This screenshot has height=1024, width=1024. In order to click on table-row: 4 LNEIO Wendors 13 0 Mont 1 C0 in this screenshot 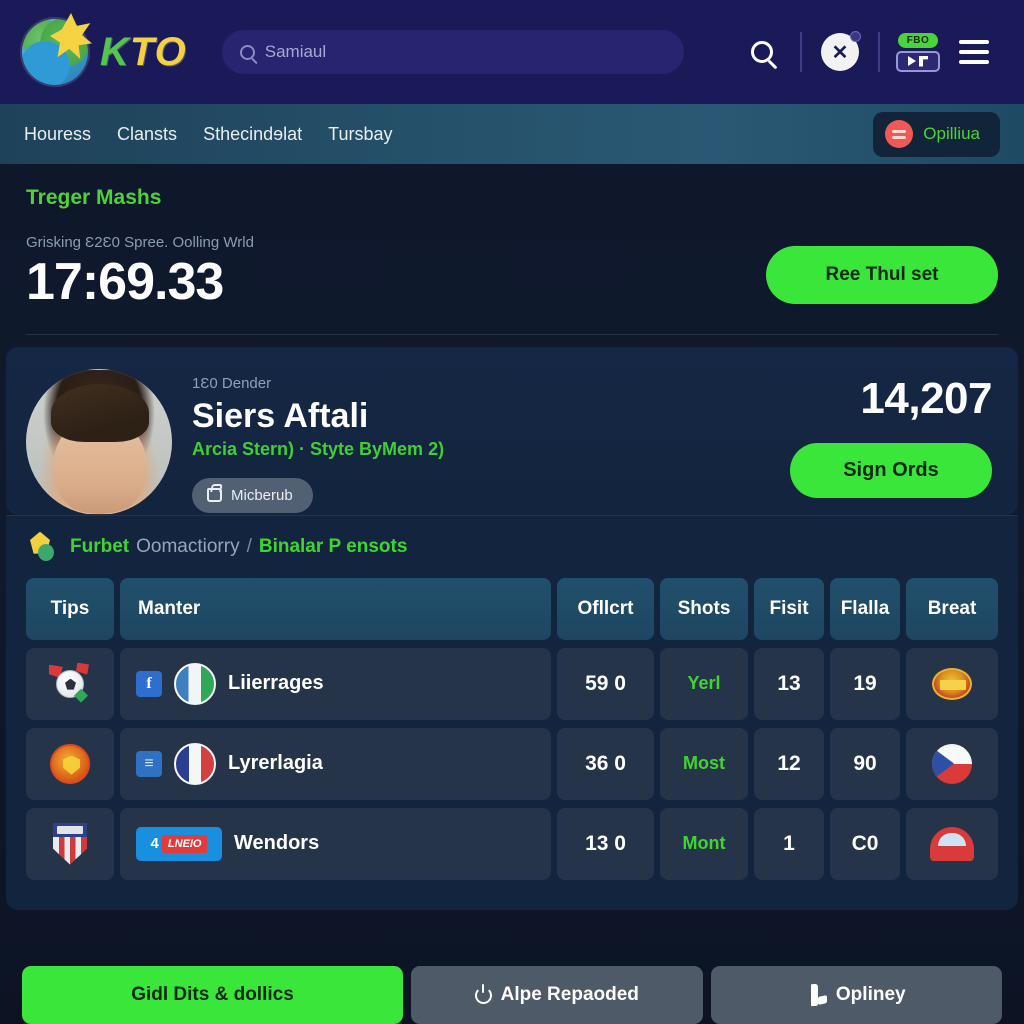, I will do `click(512, 843)`.